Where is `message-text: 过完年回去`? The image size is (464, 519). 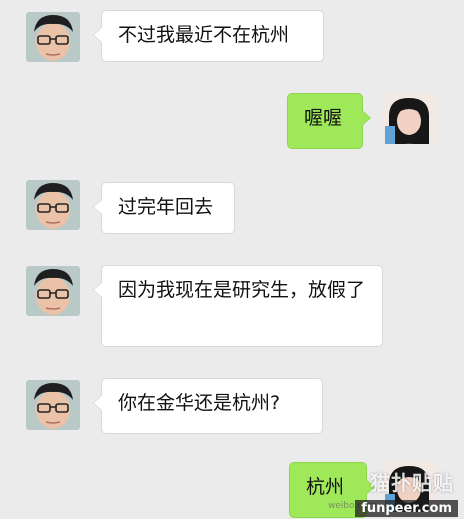
message-text: 过完年回去 is located at coordinates (166, 207).